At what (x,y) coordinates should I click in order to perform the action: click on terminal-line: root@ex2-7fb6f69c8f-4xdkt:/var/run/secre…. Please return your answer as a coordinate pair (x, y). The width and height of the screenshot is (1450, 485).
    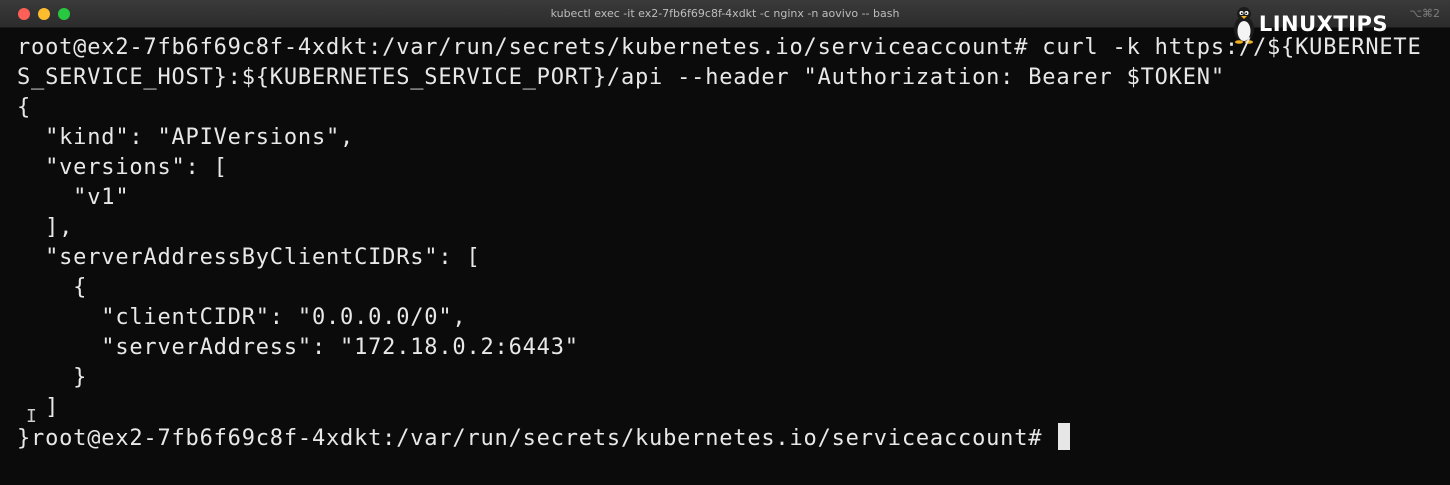
    Looking at the image, I should click on (719, 47).